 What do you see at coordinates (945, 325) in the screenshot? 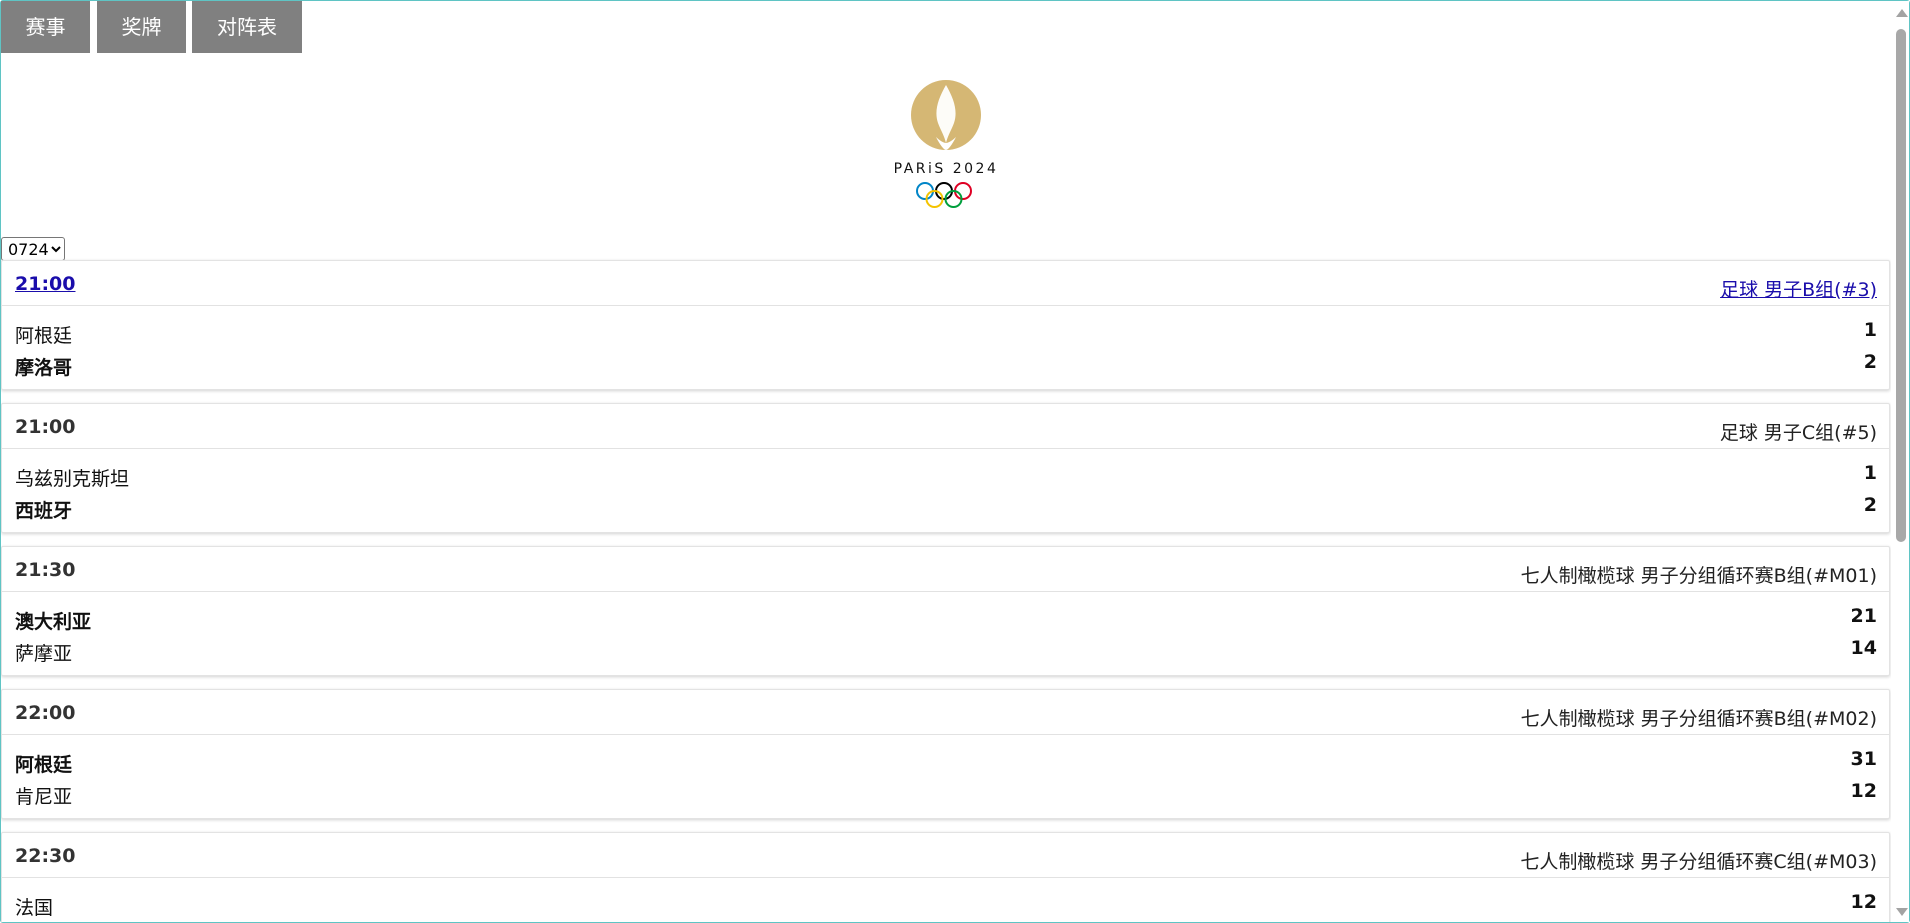
I see `match-card: 21:00 足球 男子B组(#3) 阿根廷 1 摩洛哥 2` at bounding box center [945, 325].